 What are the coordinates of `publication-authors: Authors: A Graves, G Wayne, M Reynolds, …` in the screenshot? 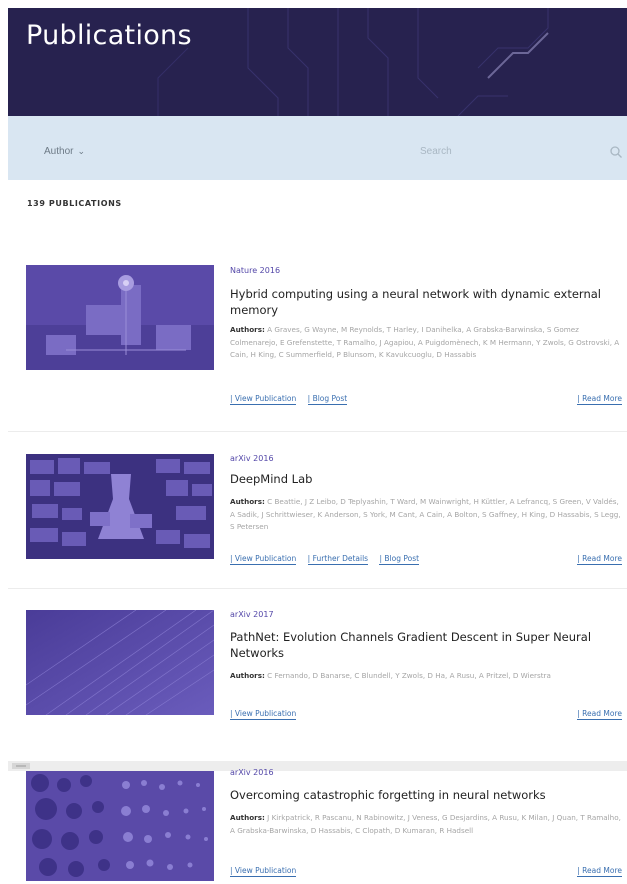 It's located at (426, 343).